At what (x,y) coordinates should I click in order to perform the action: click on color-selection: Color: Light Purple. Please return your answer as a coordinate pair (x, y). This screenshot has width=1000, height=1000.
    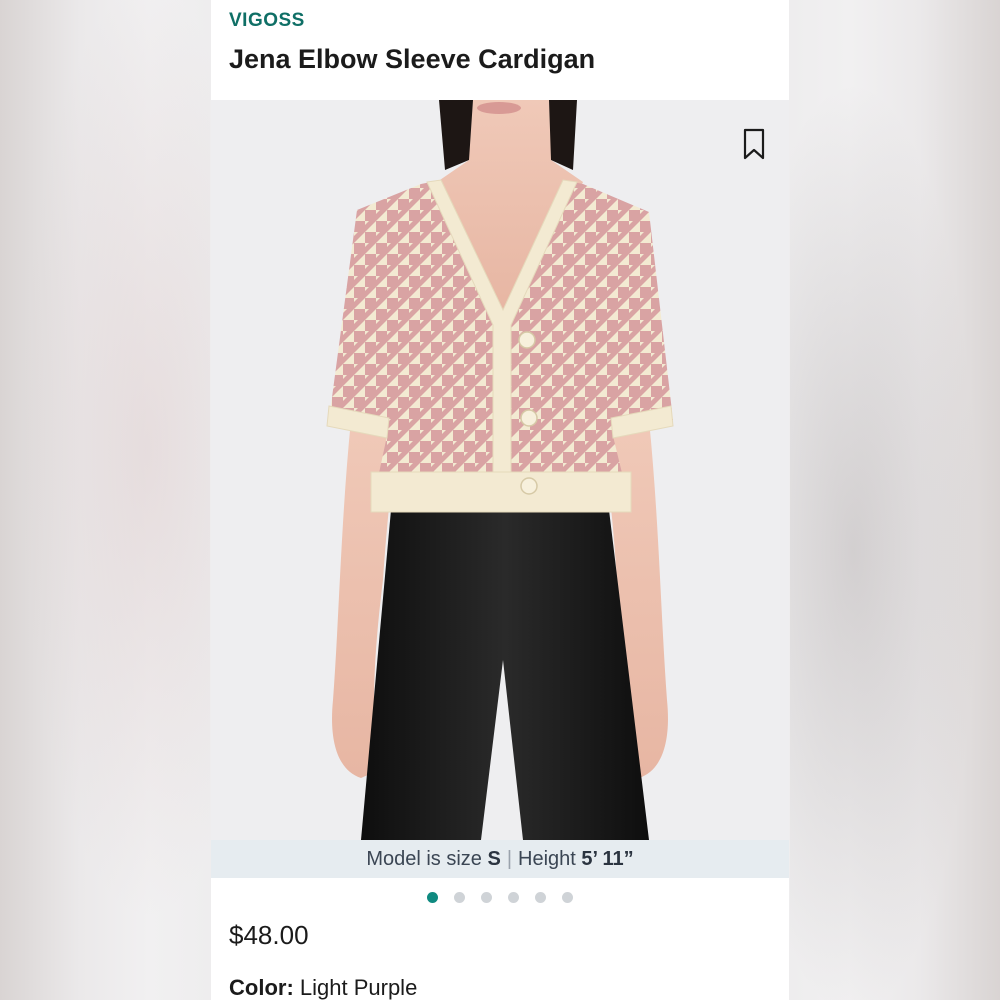
    Looking at the image, I should click on (323, 987).